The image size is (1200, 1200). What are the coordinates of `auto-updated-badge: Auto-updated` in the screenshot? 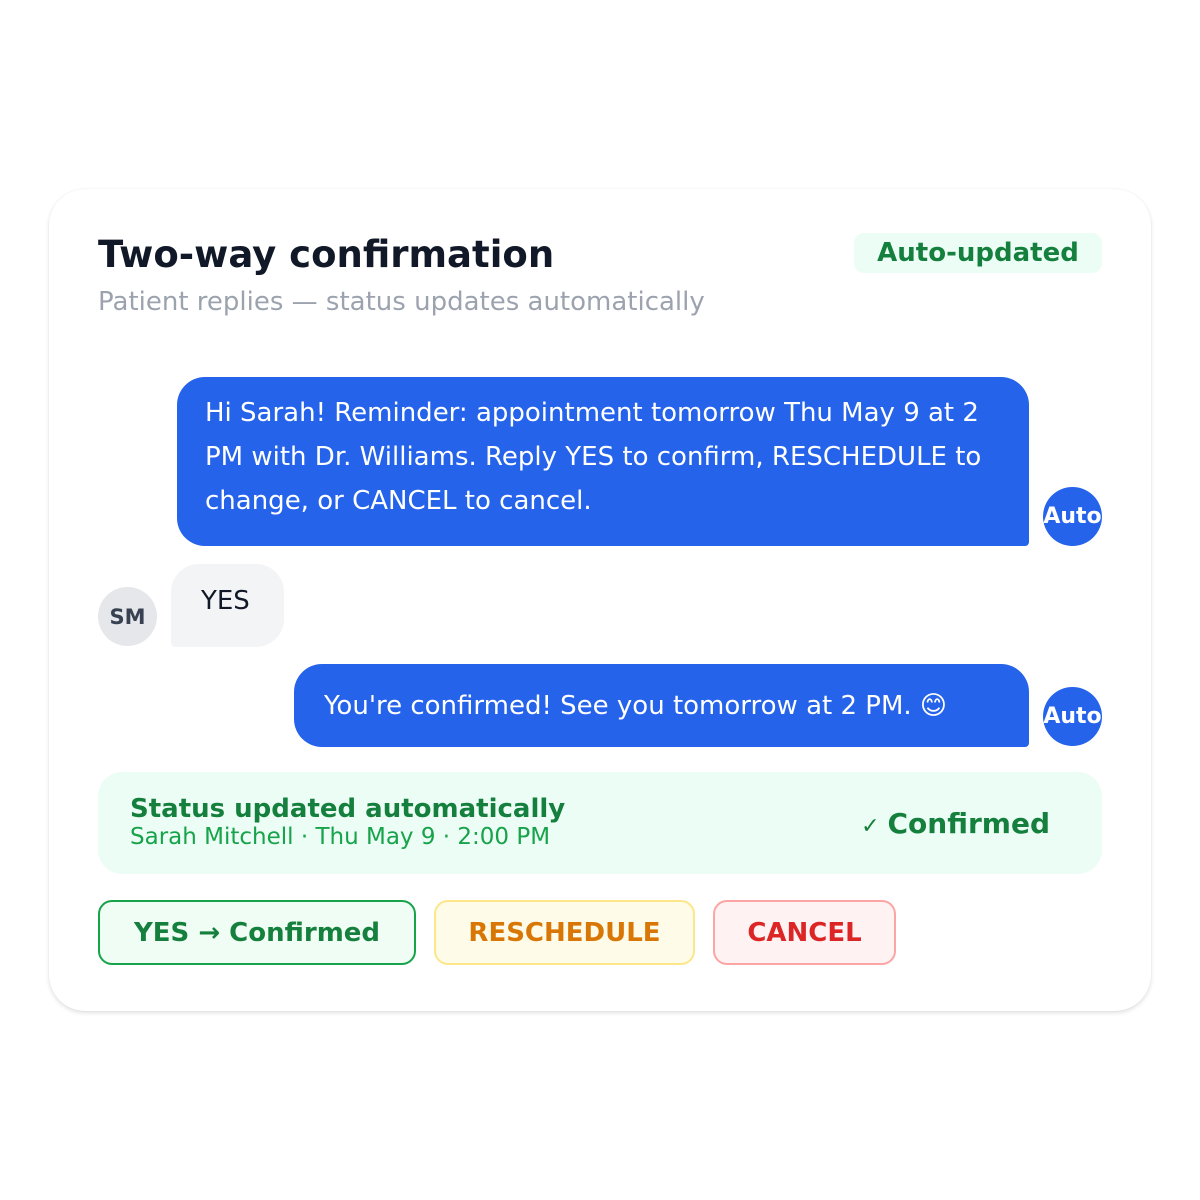 It's located at (978, 253).